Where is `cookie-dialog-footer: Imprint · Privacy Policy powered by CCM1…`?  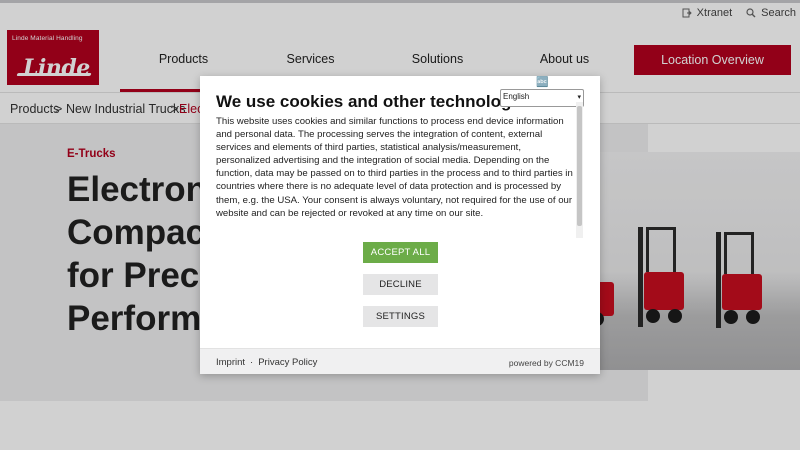
cookie-dialog-footer: Imprint · Privacy Policy powered by CCM1… is located at coordinates (400, 361).